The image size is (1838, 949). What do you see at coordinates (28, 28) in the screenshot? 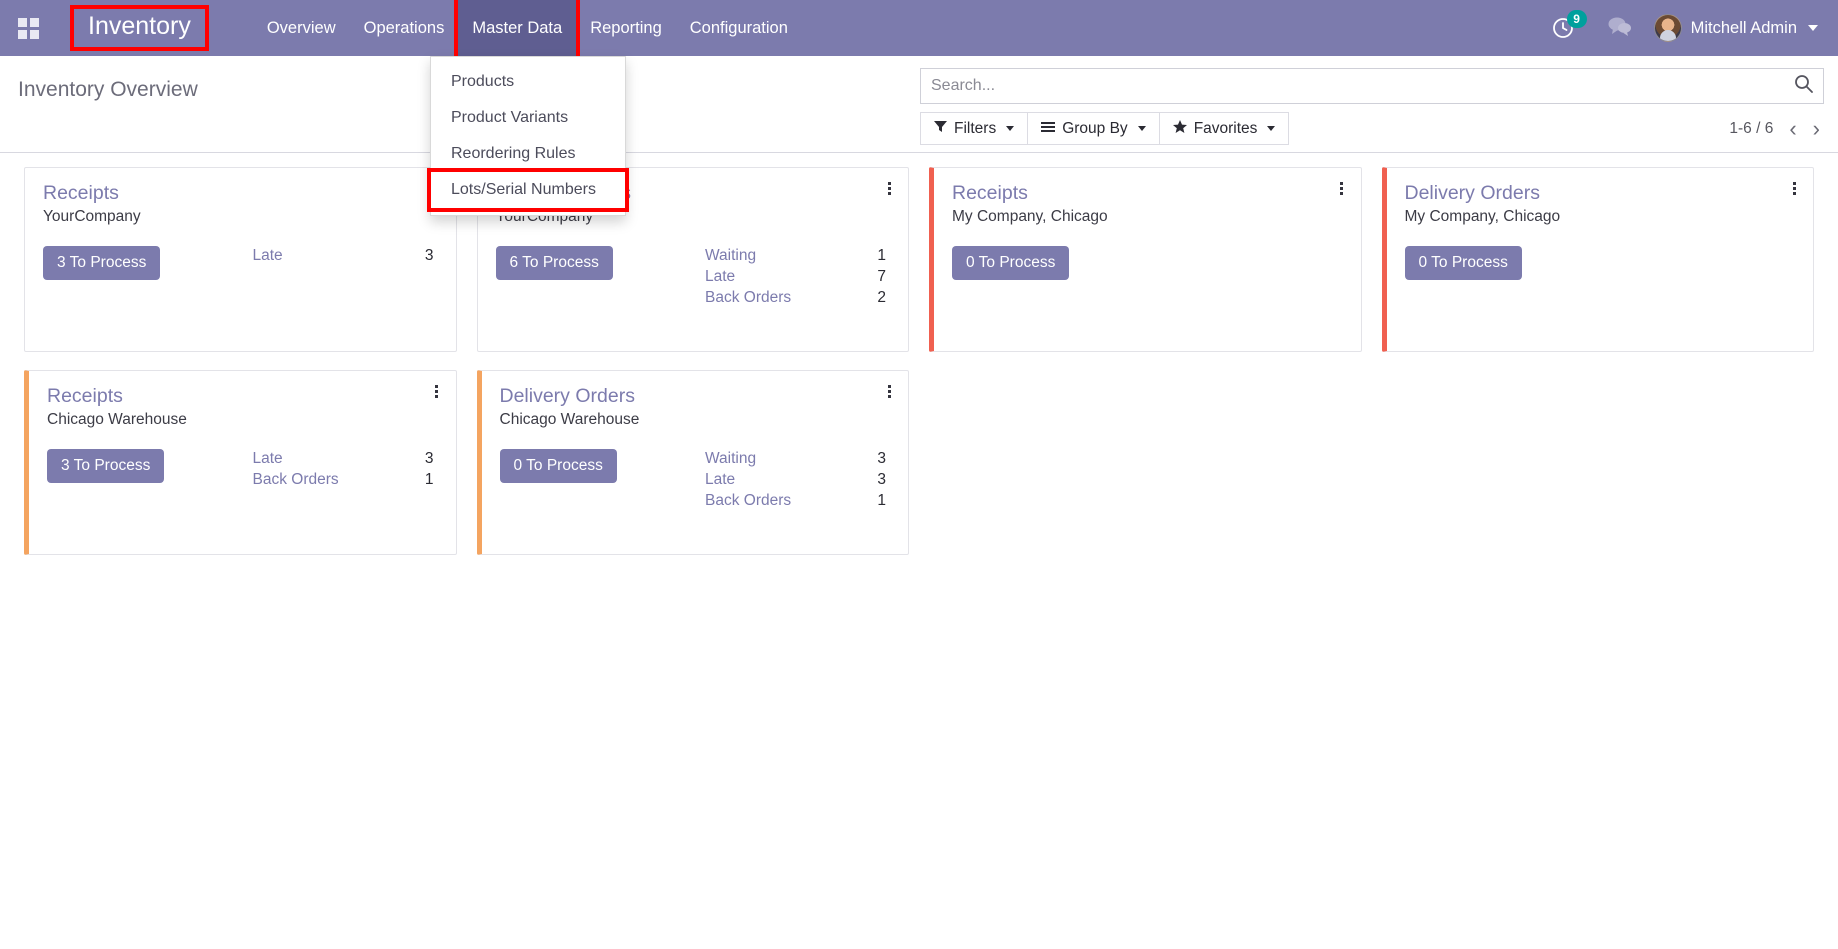
I see `apps-grid-icon` at bounding box center [28, 28].